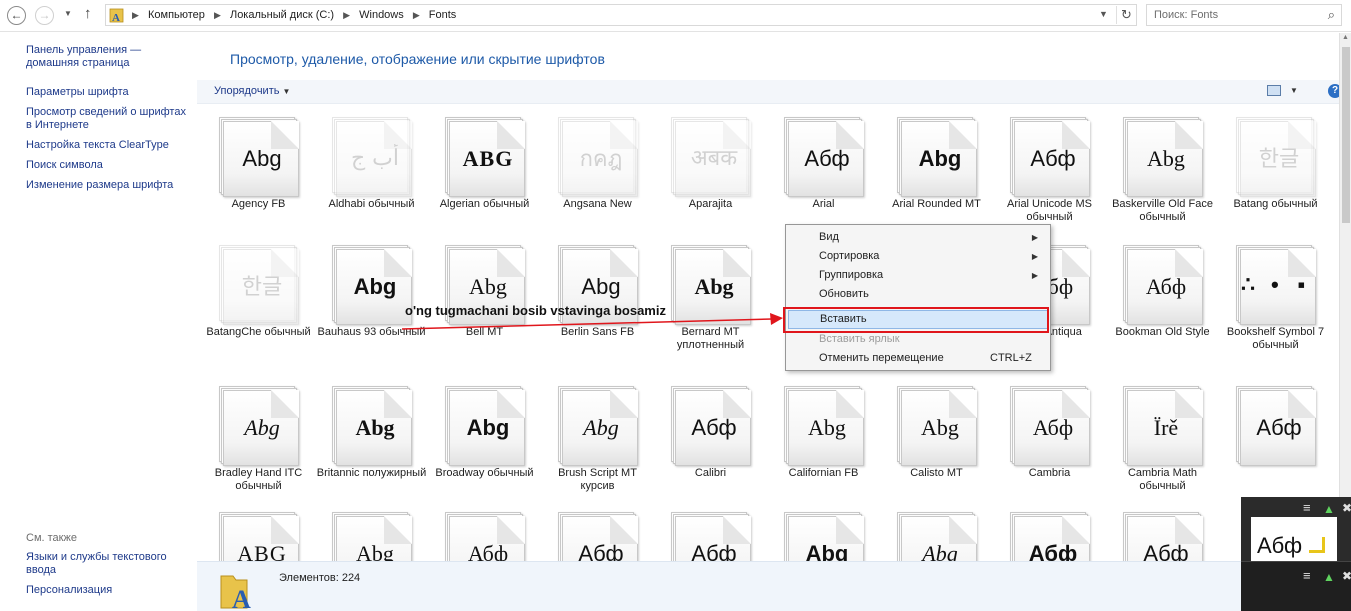 This screenshot has width=1351, height=611. I want to click on scrollbar-thumb, so click(1346, 135).